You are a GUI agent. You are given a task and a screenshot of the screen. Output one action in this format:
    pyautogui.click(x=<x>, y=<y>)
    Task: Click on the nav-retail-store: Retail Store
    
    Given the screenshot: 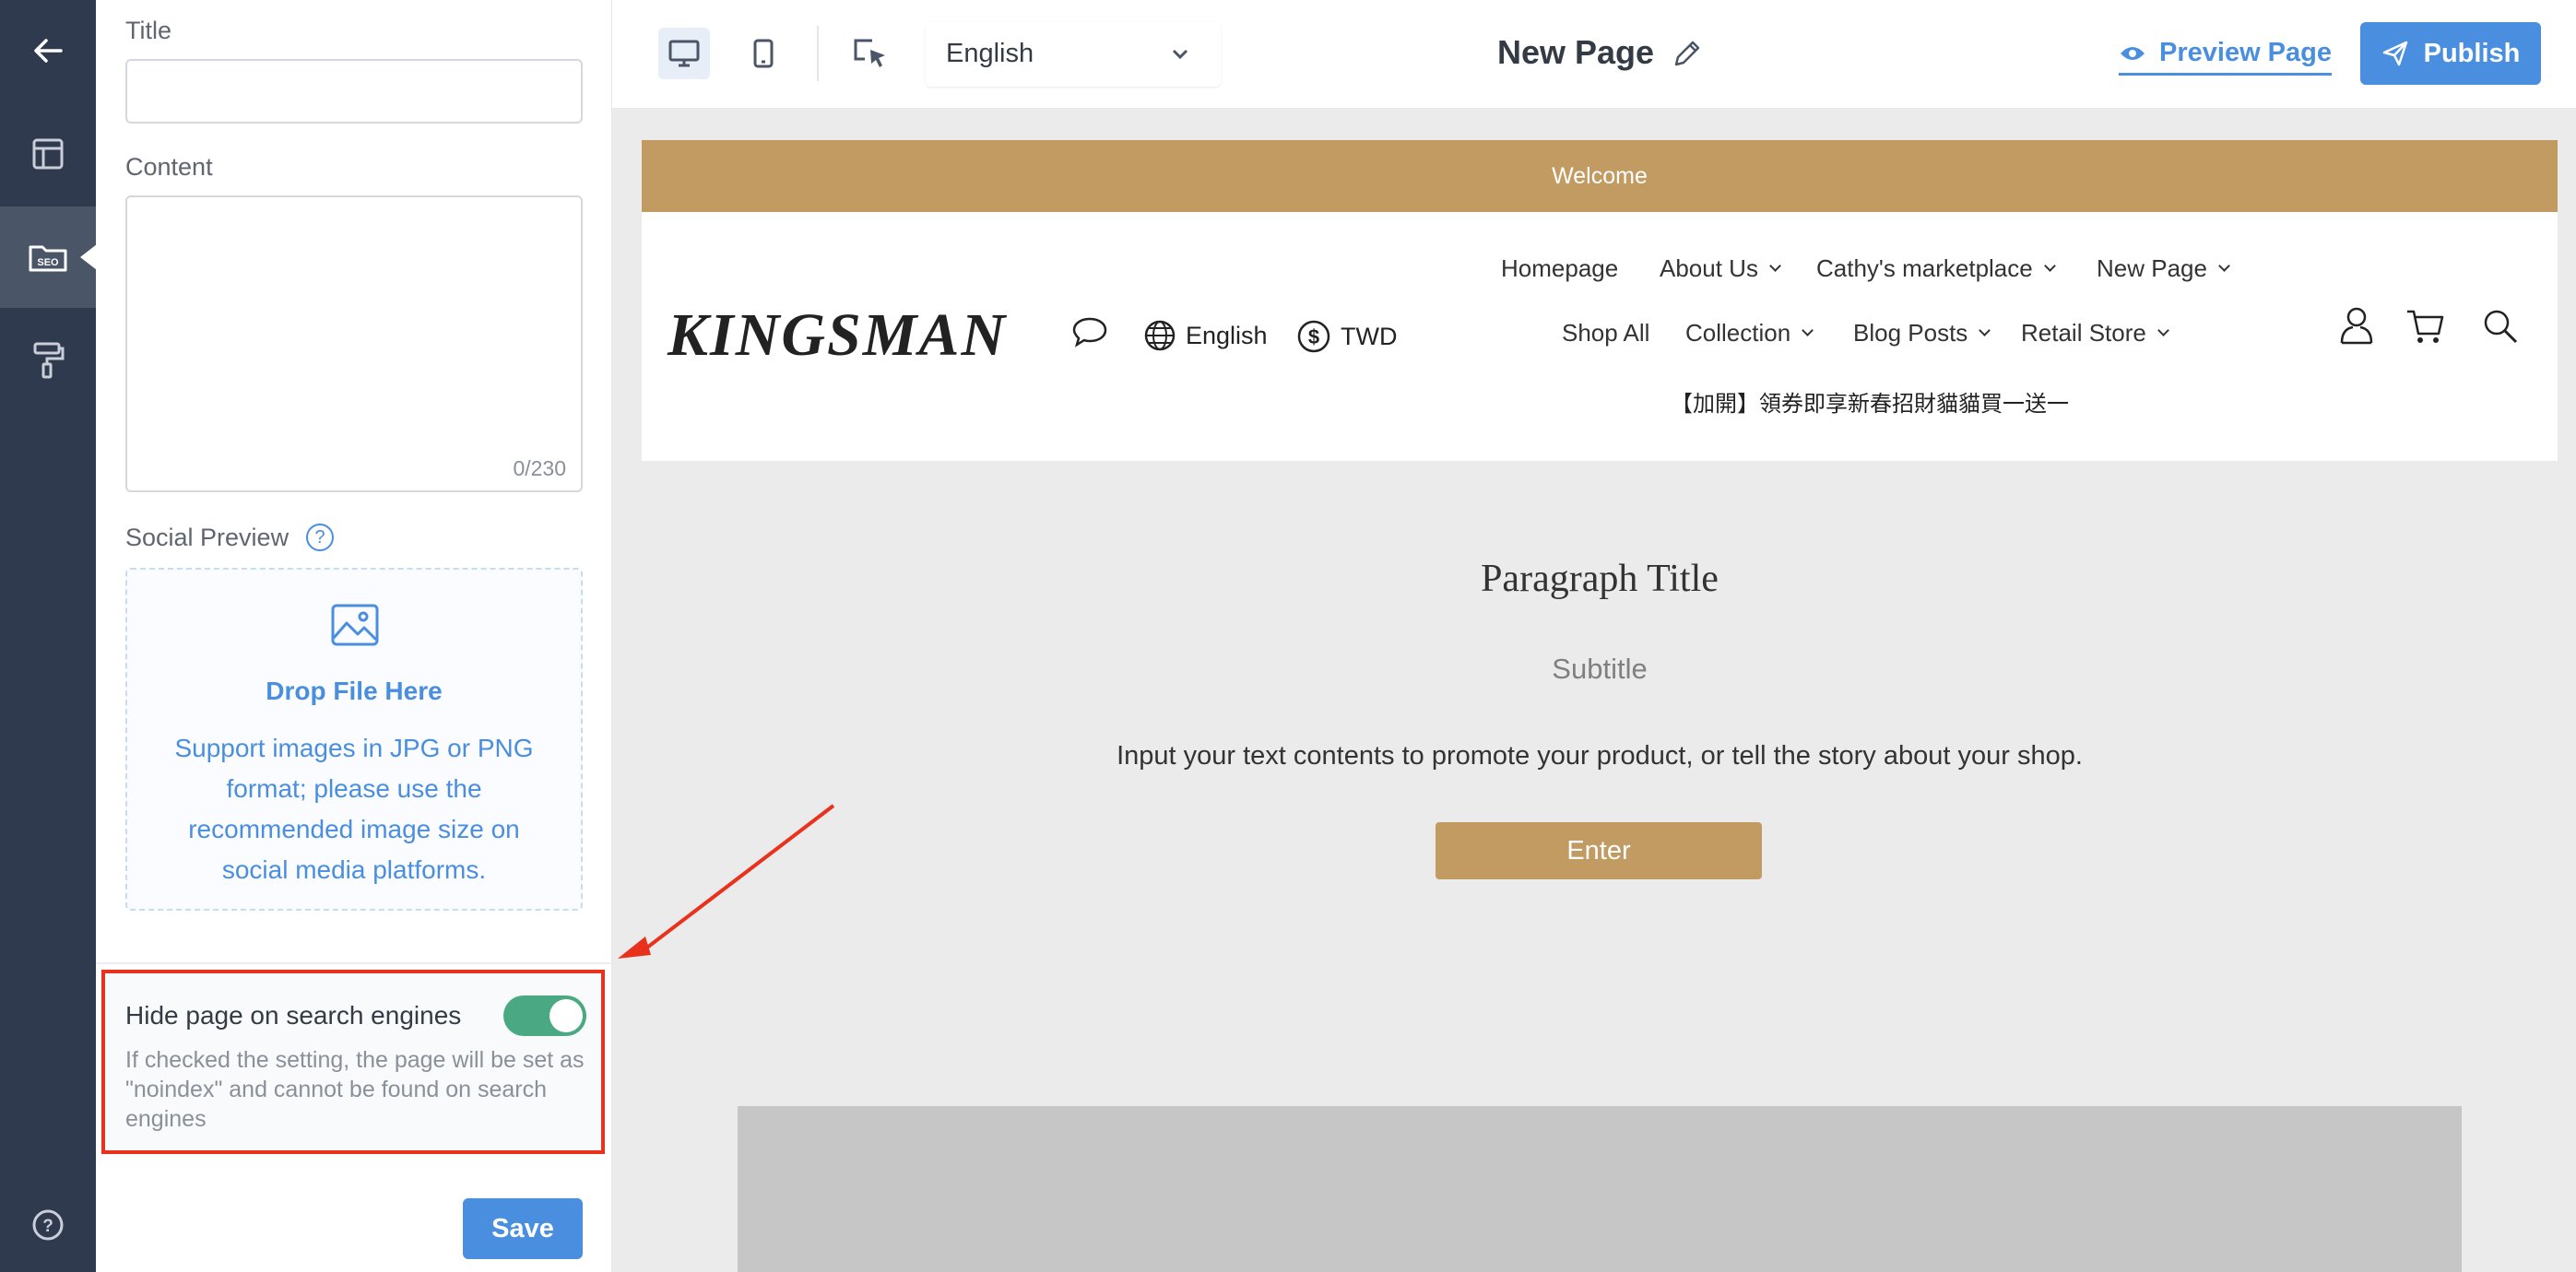 What is the action you would take?
    pyautogui.click(x=2095, y=333)
    